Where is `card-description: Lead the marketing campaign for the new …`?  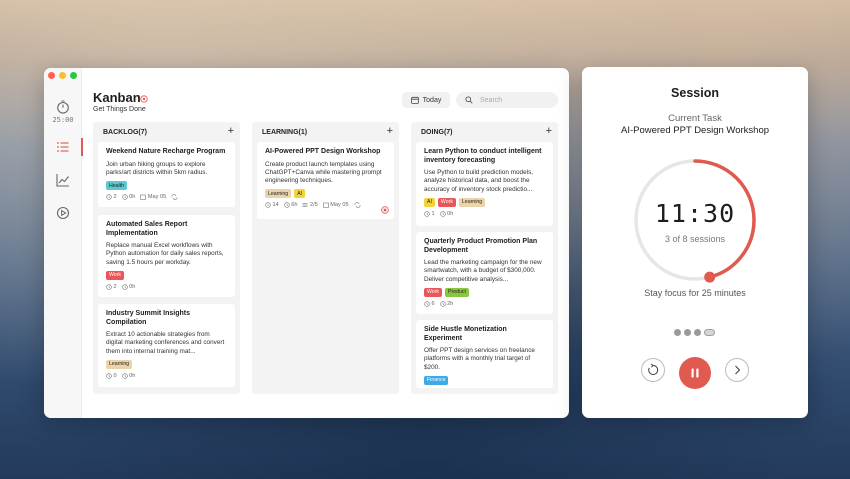
card-description: Lead the marketing campaign for the new … is located at coordinates (483, 271).